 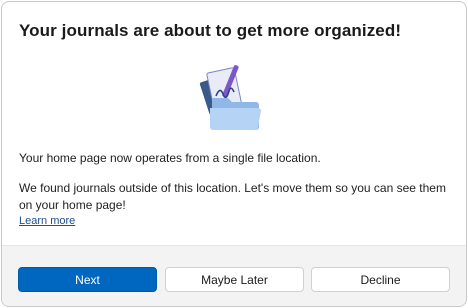 What do you see at coordinates (234, 279) in the screenshot?
I see `maybe-later-button: Maybe Later` at bounding box center [234, 279].